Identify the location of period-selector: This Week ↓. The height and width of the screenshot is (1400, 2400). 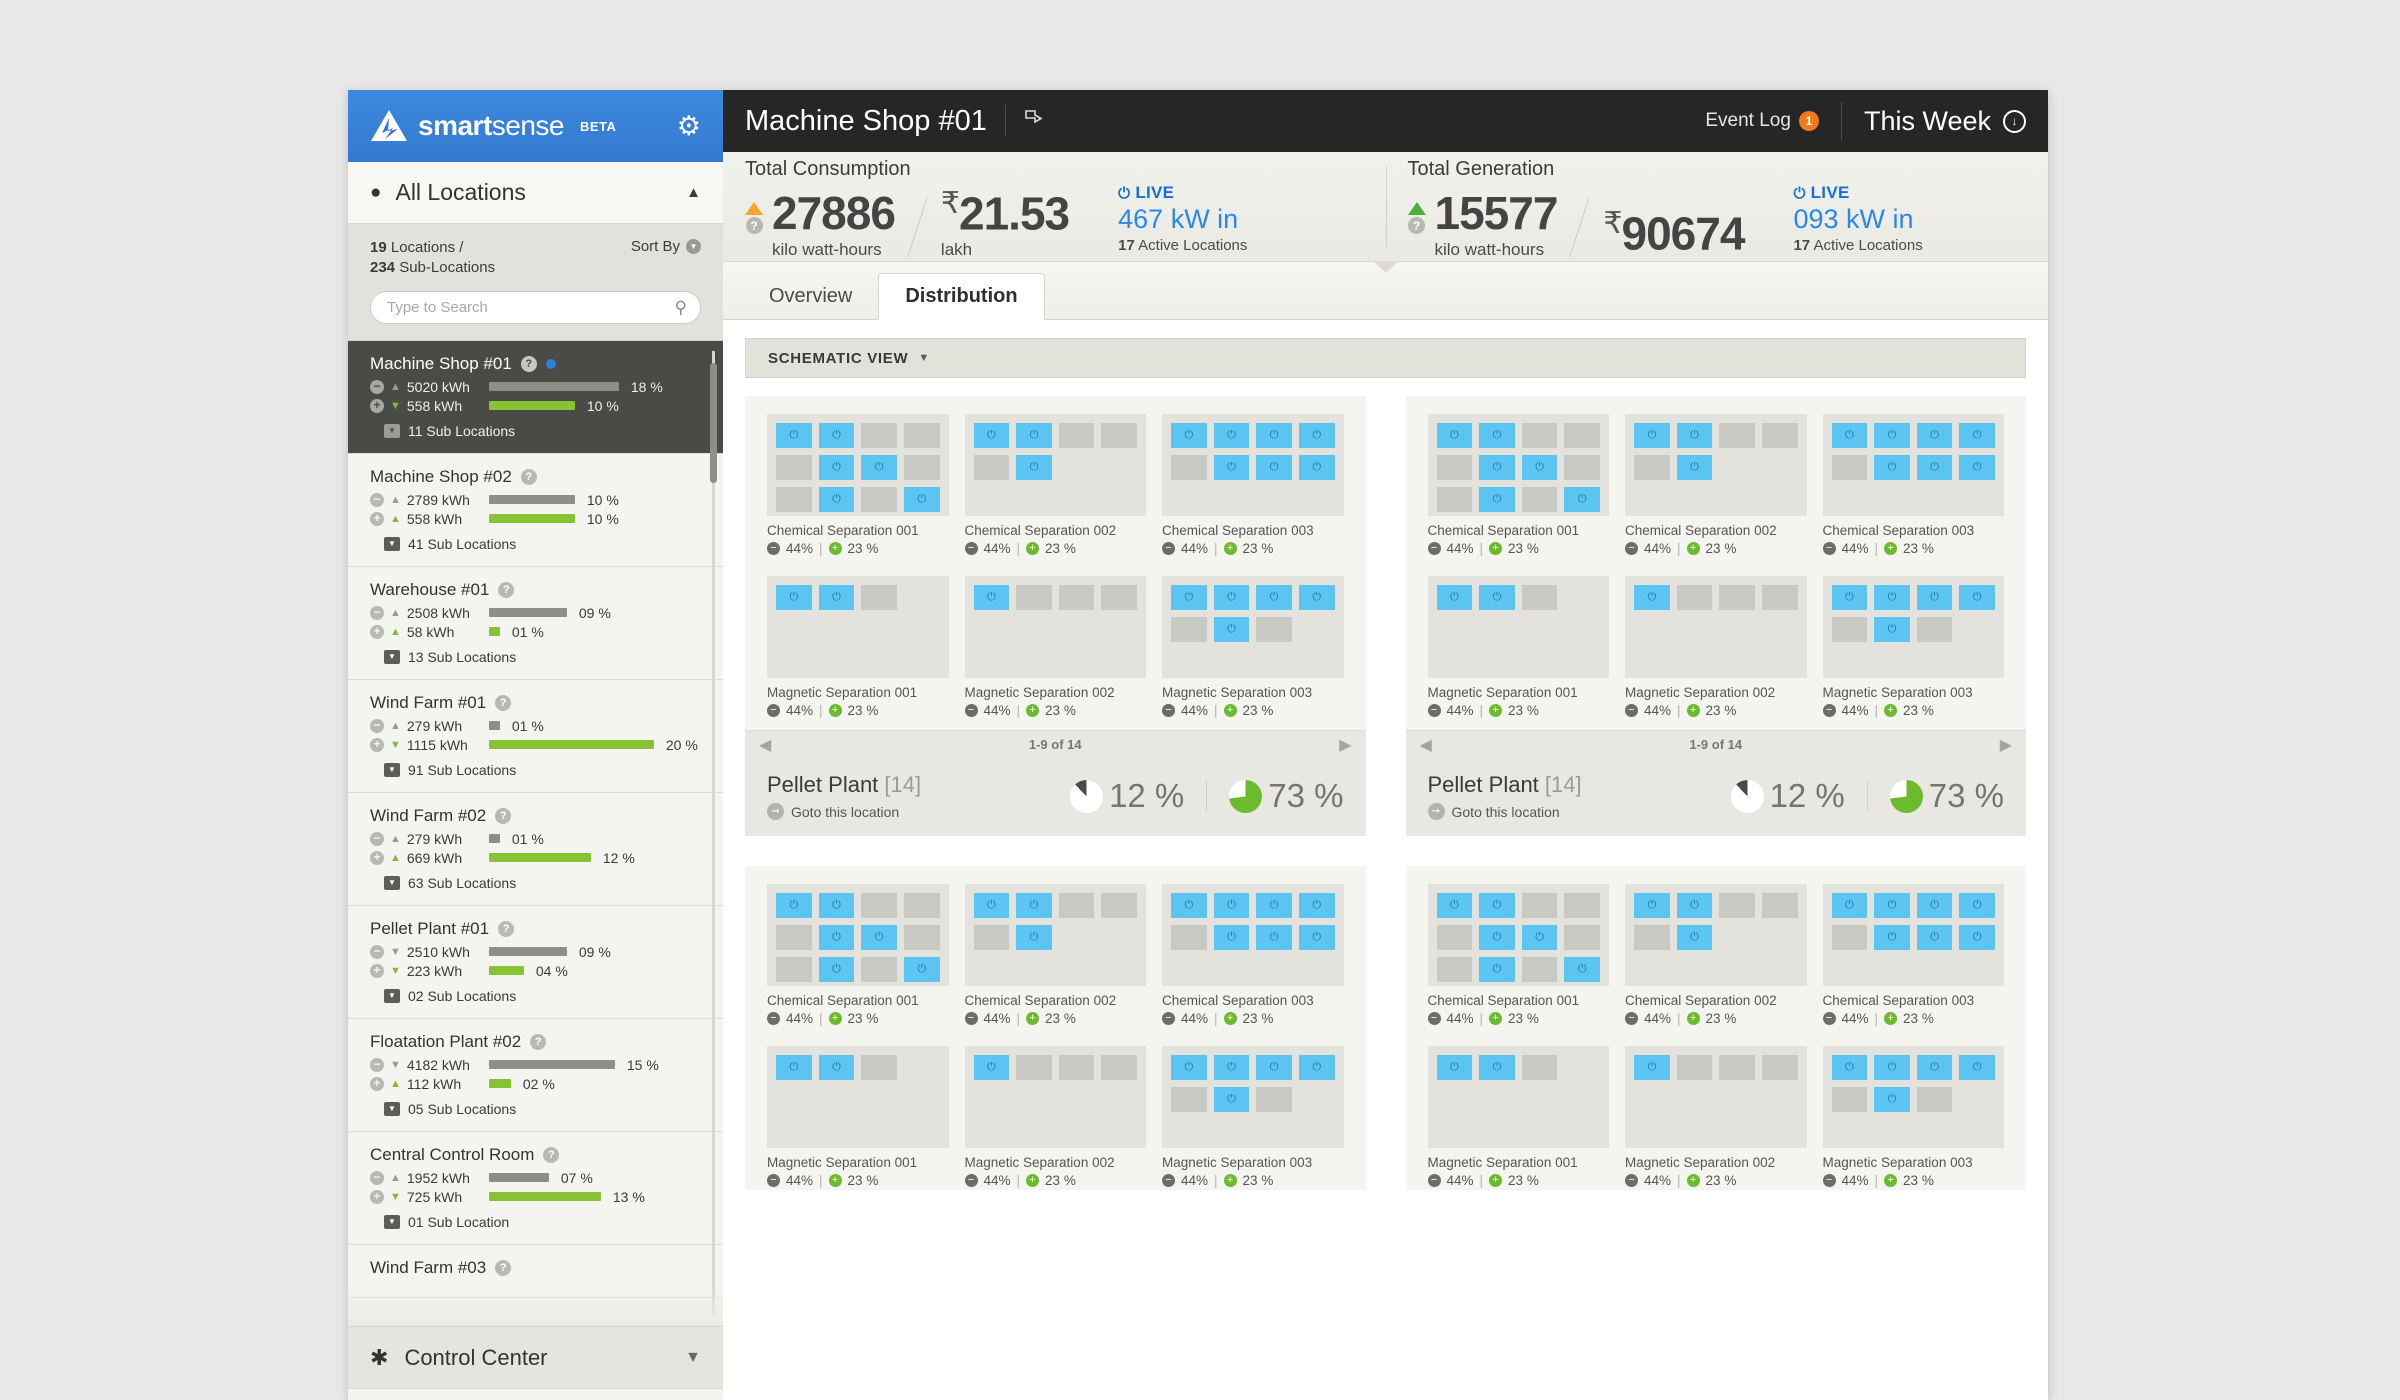
(1945, 121).